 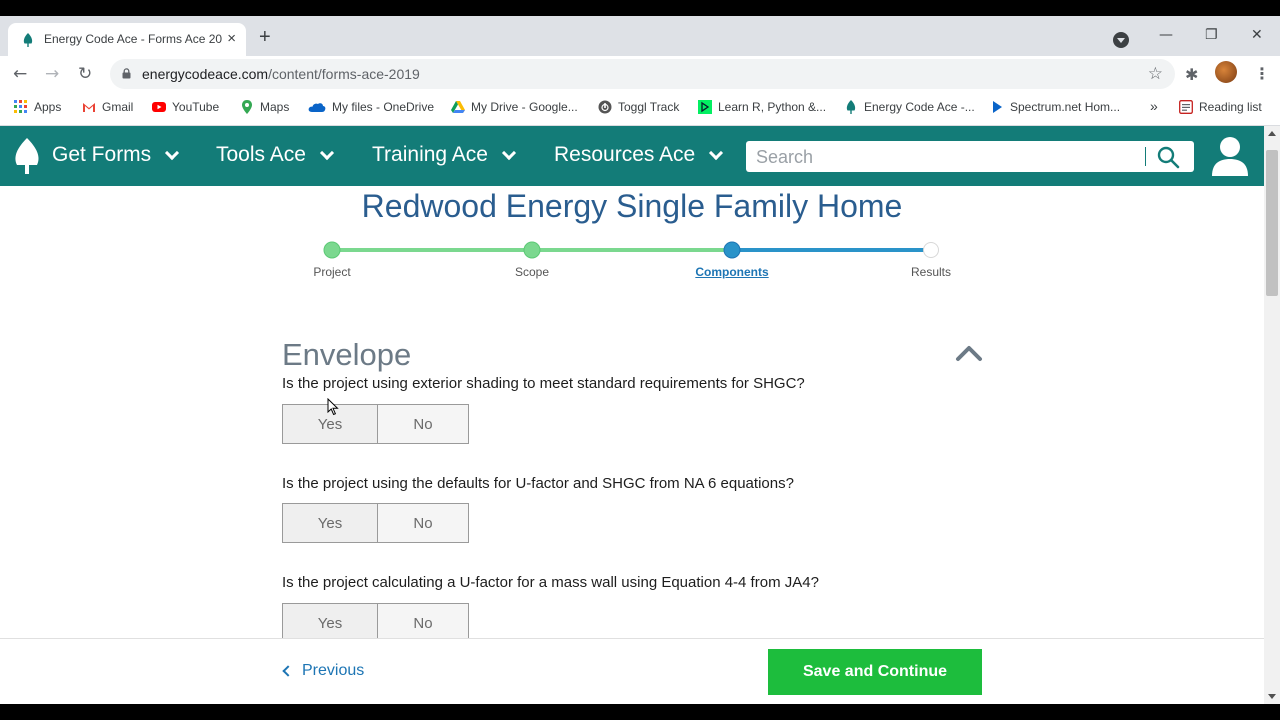 What do you see at coordinates (430, 154) in the screenshot?
I see `nav-label: Training Ace` at bounding box center [430, 154].